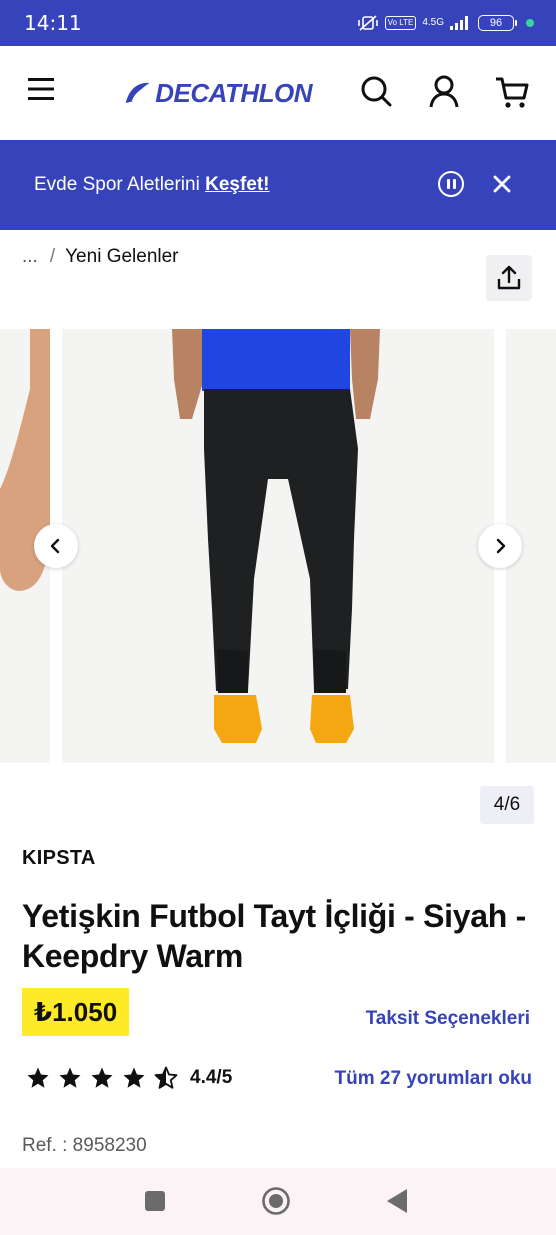  I want to click on close-icon, so click(502, 184).